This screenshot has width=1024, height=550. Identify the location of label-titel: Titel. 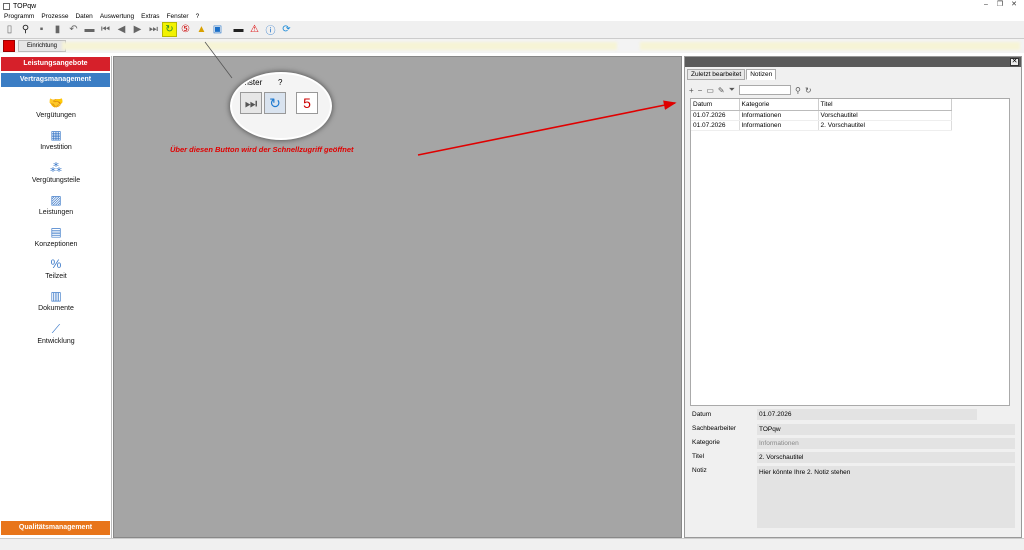
(698, 456).